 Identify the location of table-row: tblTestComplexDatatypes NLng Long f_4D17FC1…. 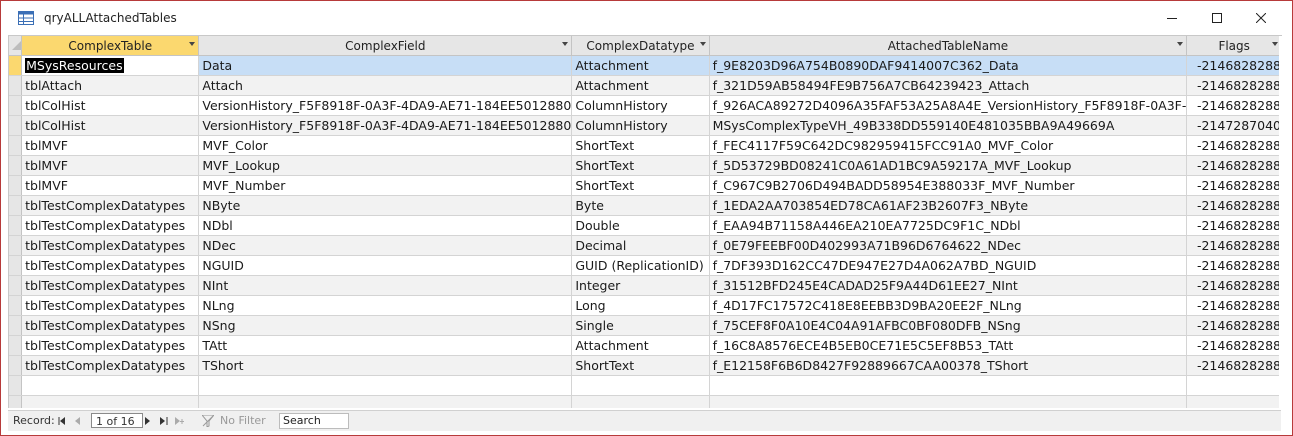
(645, 305).